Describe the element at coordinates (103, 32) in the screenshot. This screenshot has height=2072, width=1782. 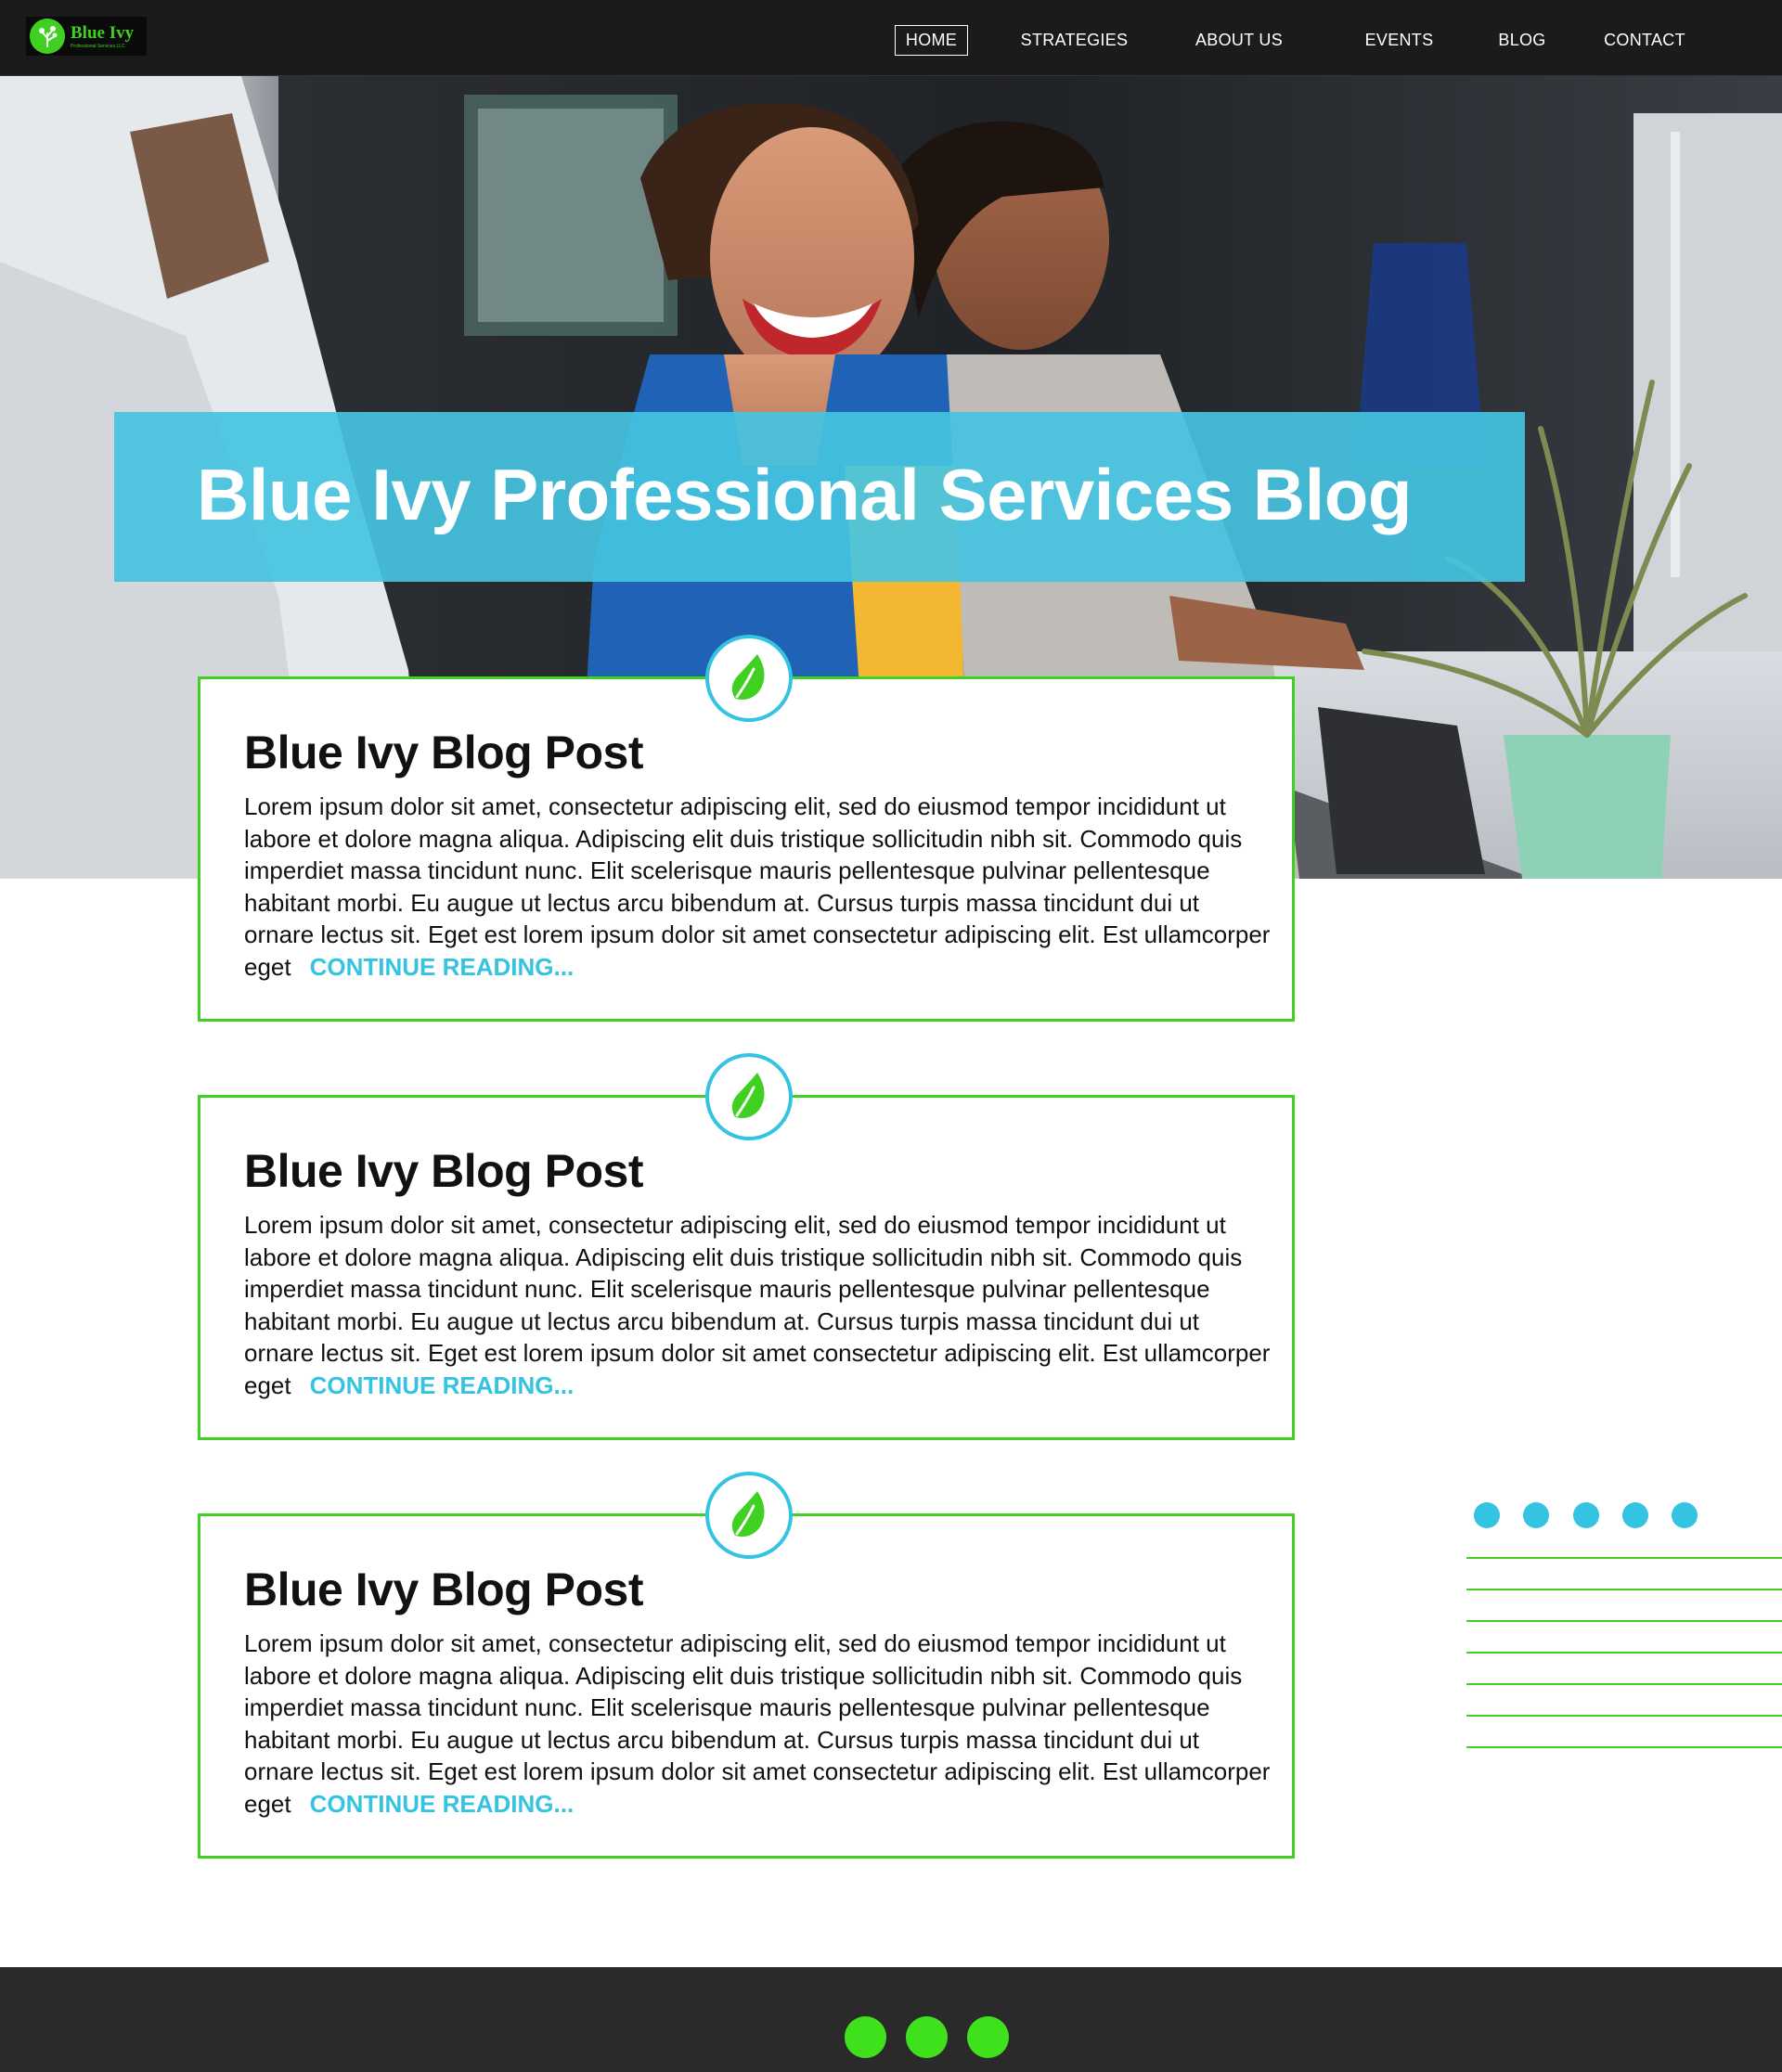
I see `brand-name: Blue Ivy` at that location.